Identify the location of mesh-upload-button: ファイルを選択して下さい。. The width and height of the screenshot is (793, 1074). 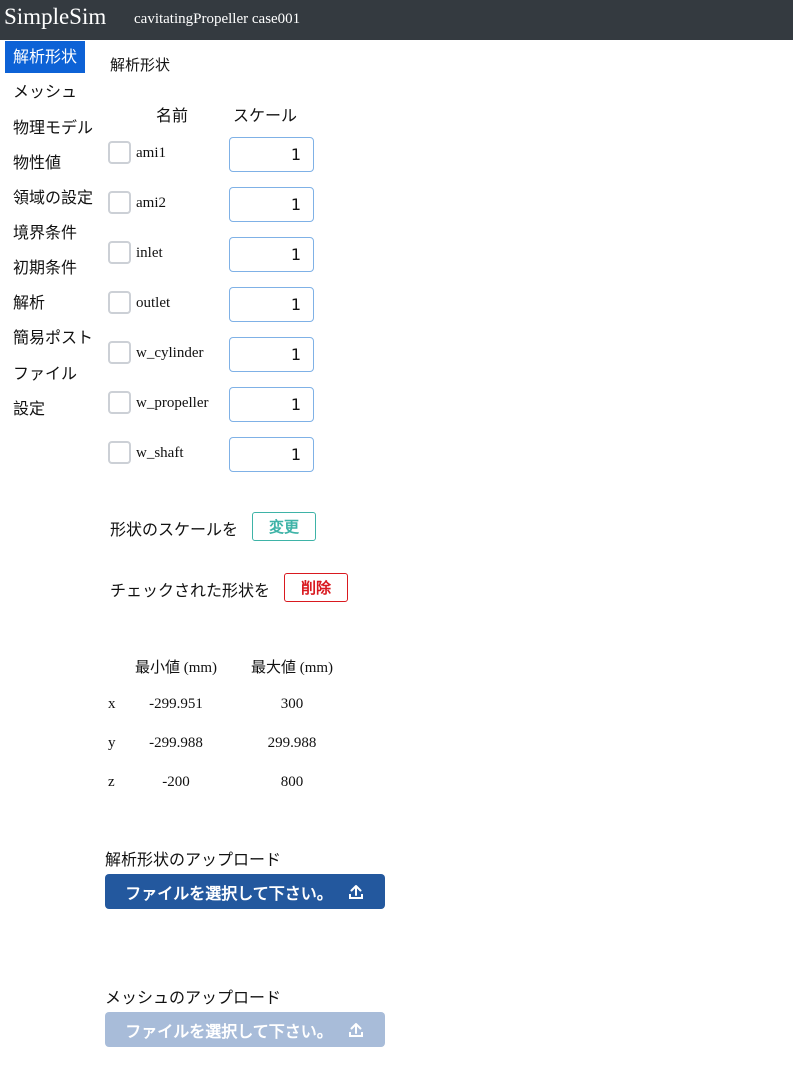
(245, 1029).